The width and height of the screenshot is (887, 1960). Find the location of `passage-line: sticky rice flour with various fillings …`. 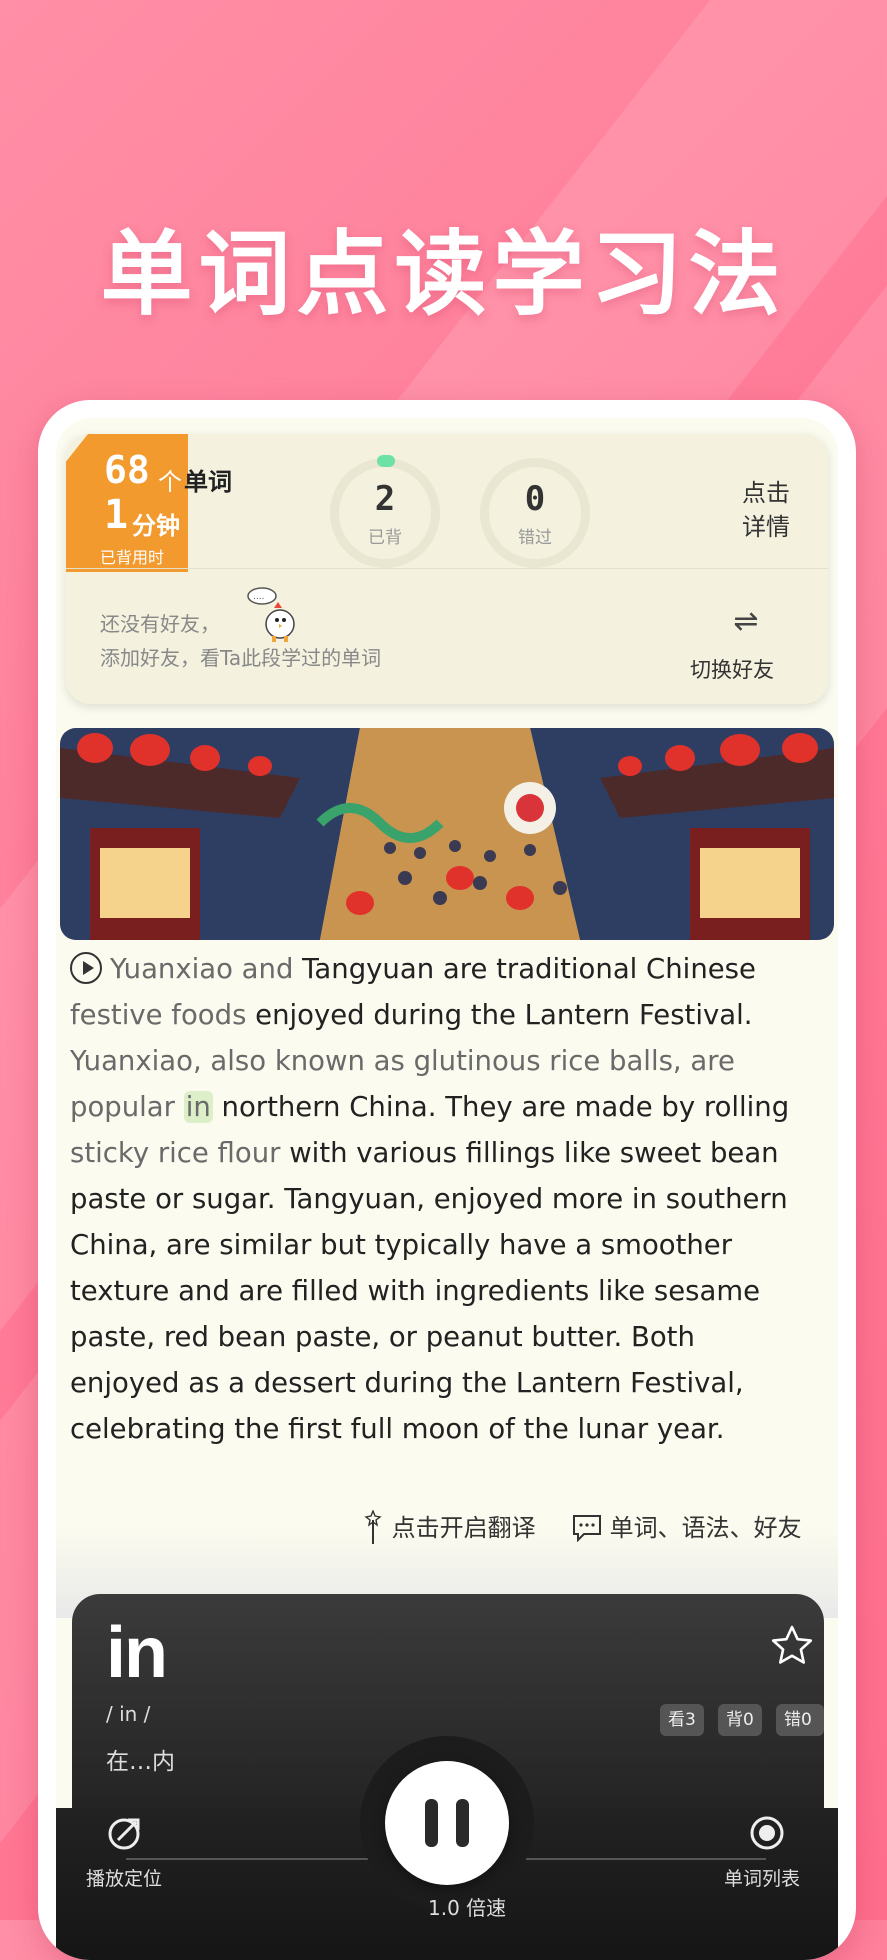

passage-line: sticky rice flour with various fillings … is located at coordinates (450, 1153).